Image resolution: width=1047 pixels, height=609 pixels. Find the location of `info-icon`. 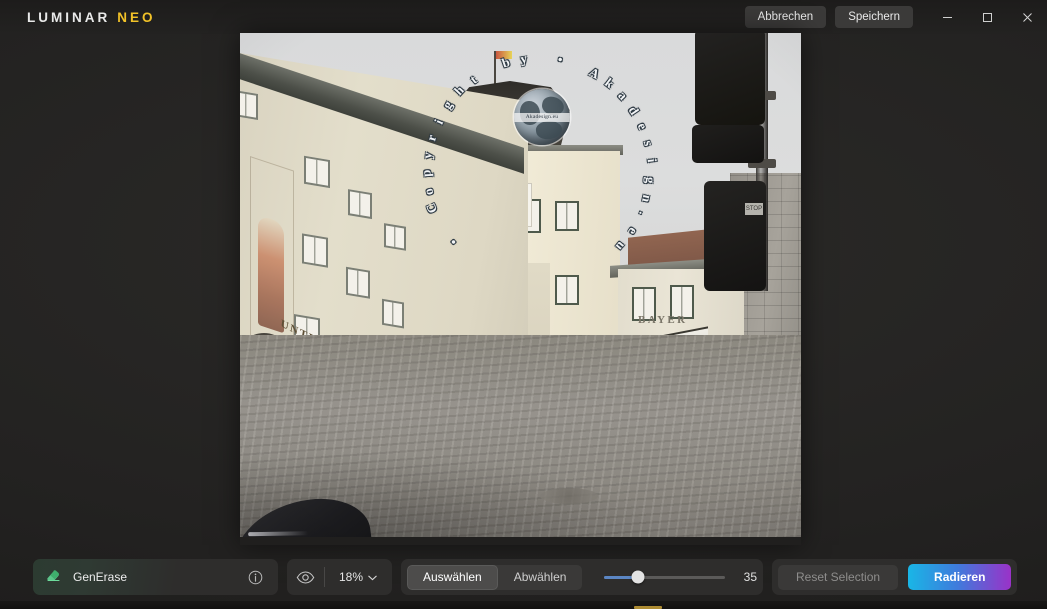

info-icon is located at coordinates (255, 577).